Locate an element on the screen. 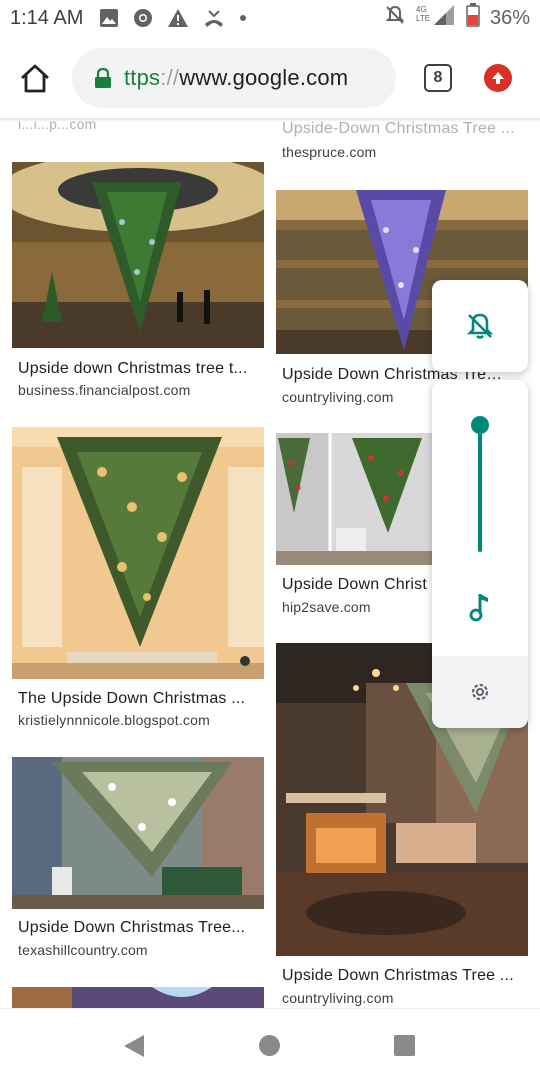  update-button is located at coordinates (498, 78).